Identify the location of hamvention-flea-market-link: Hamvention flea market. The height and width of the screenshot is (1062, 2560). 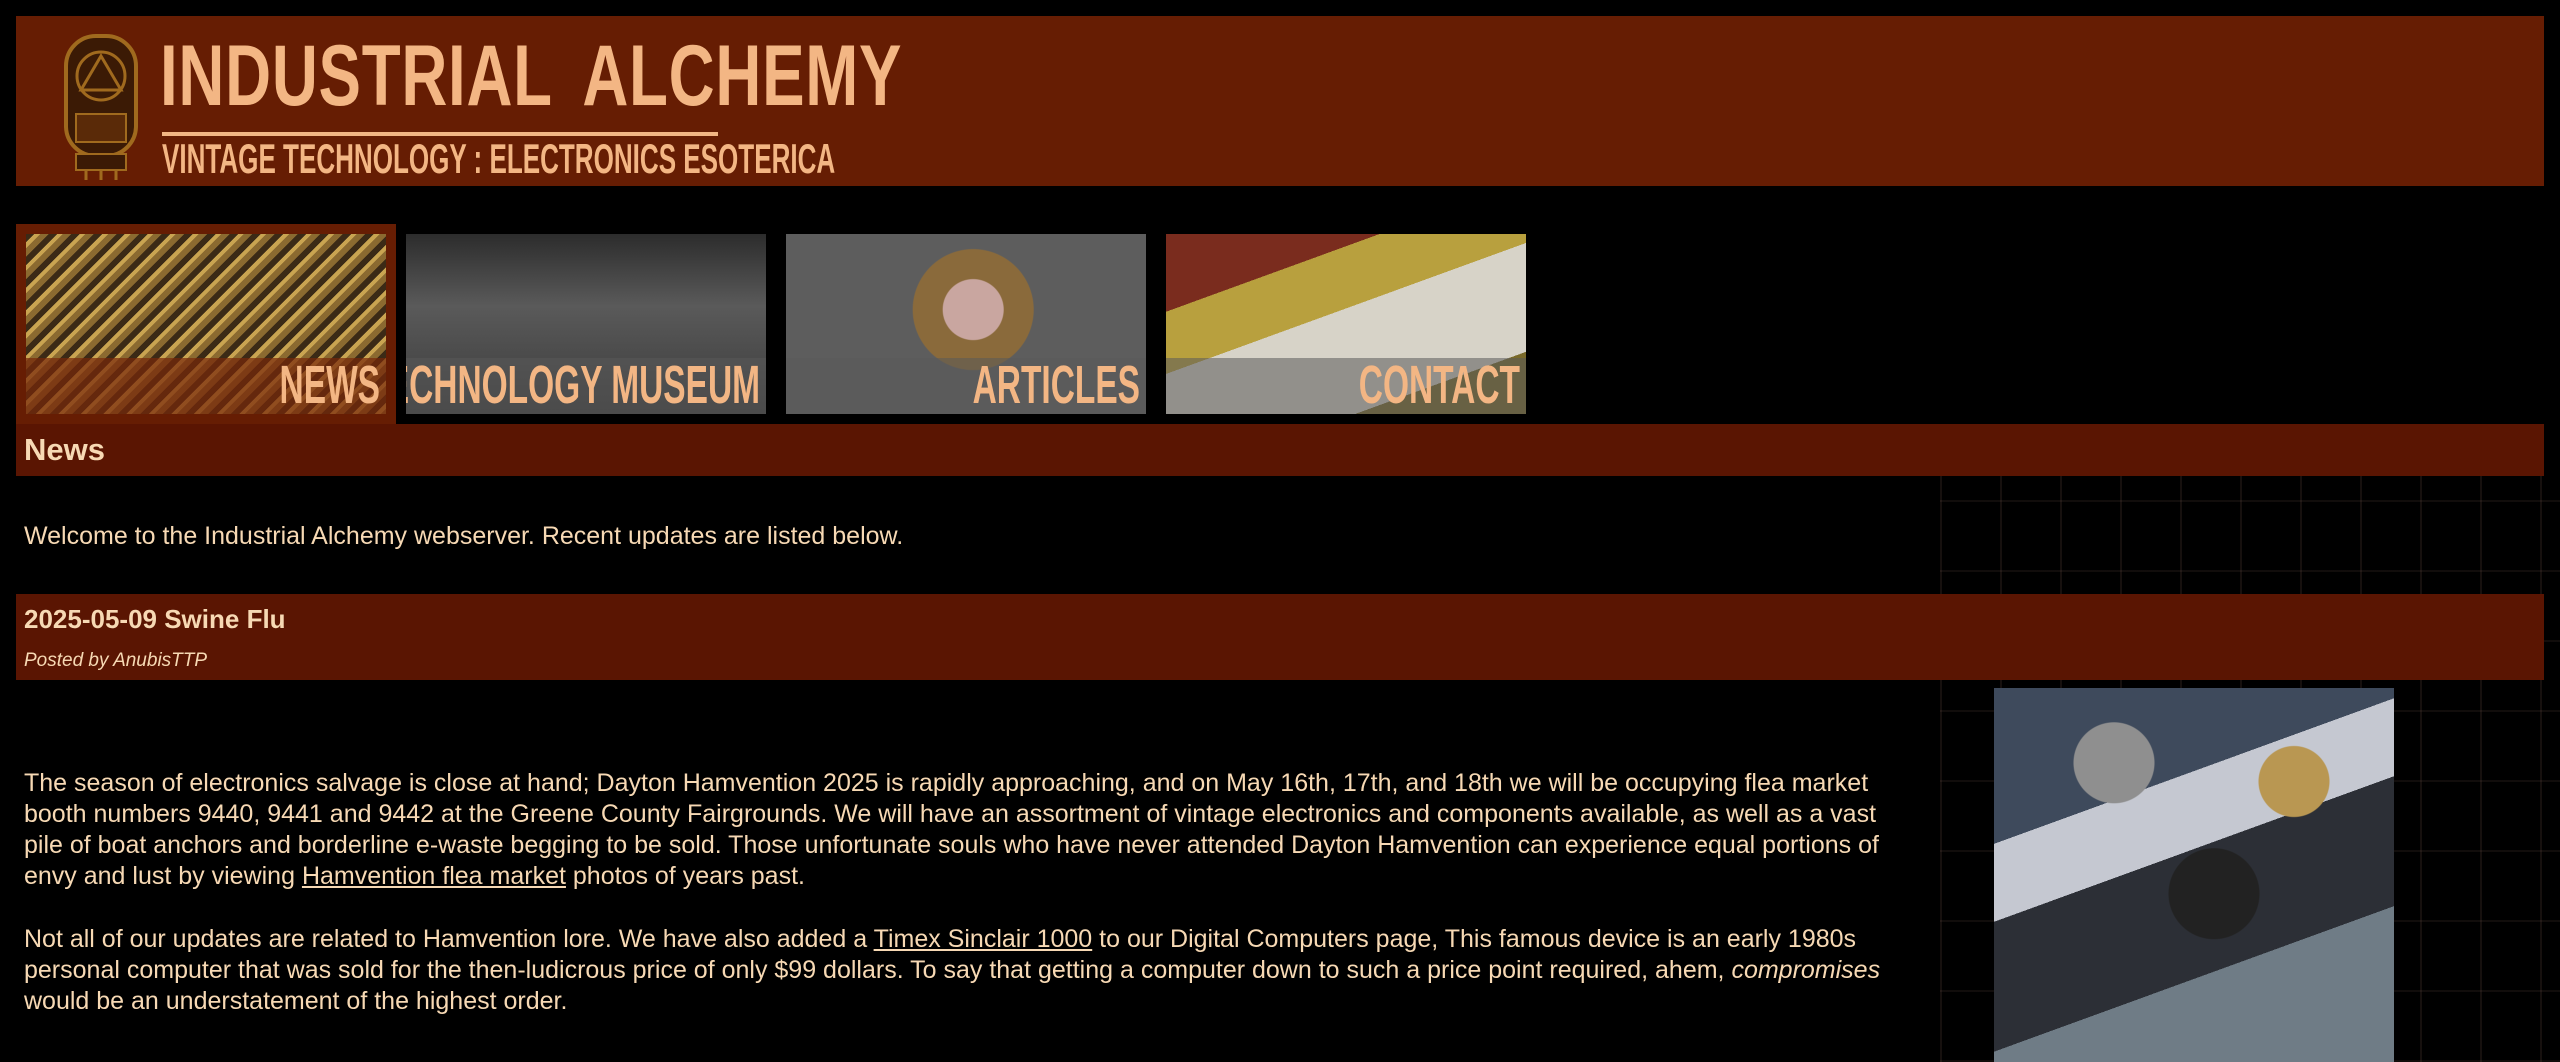
(434, 876).